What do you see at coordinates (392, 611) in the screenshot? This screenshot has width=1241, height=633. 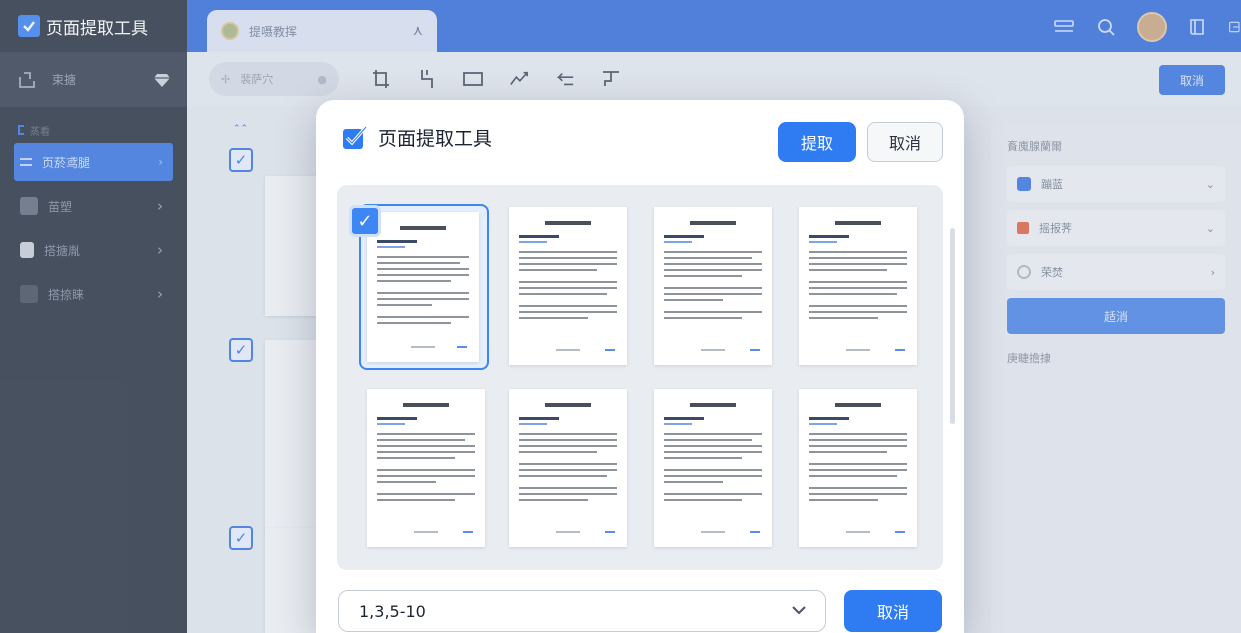 I see `page-range-value: 1,3,5-10` at bounding box center [392, 611].